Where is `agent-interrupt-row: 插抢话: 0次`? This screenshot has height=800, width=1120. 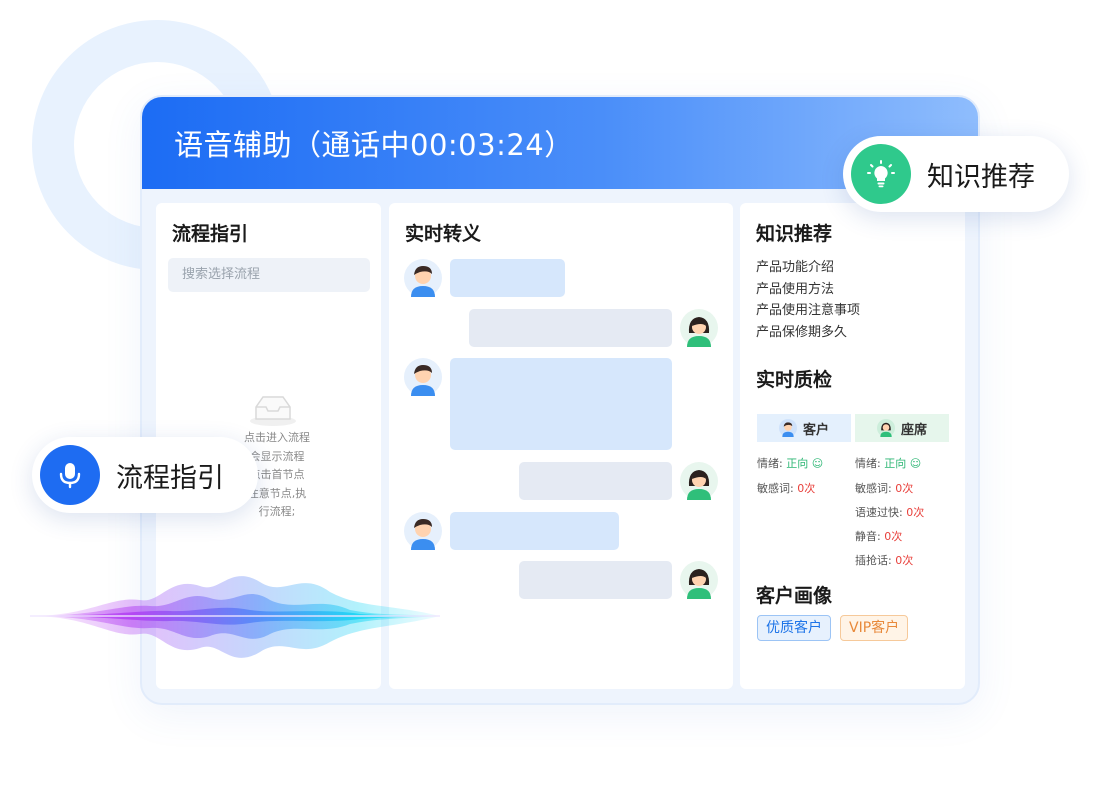 agent-interrupt-row: 插抢话: 0次 is located at coordinates (884, 560).